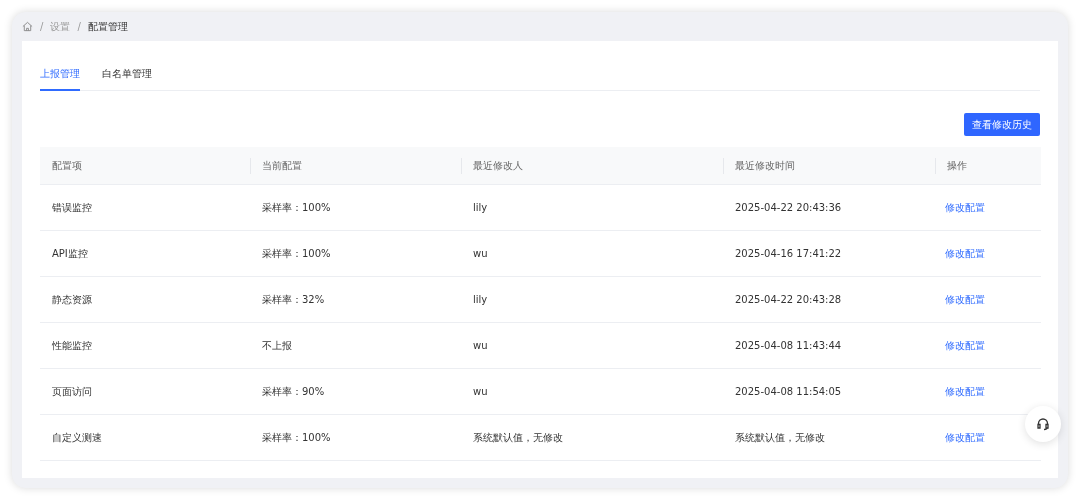 This screenshot has width=1080, height=500. Describe the element at coordinates (355, 166) in the screenshot. I see `column-header: 当前配置` at that location.